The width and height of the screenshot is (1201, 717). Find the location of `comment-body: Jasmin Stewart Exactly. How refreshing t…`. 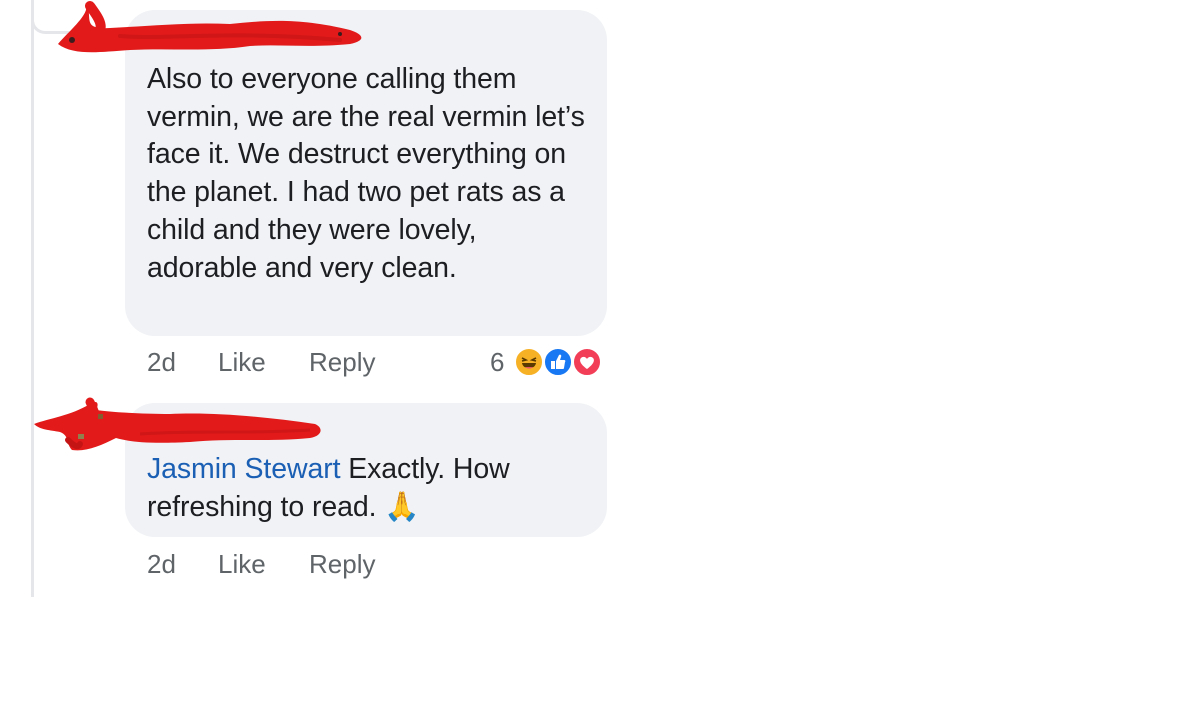

comment-body: Jasmin Stewart Exactly. How refreshing t… is located at coordinates (369, 488).